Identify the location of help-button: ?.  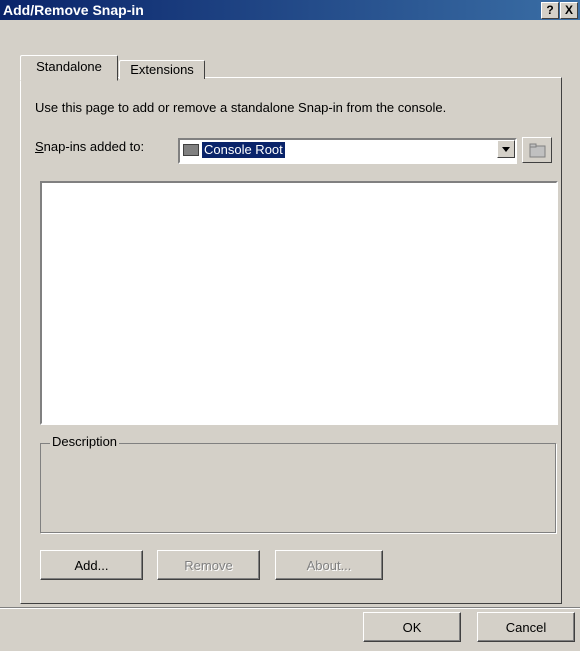
(550, 10).